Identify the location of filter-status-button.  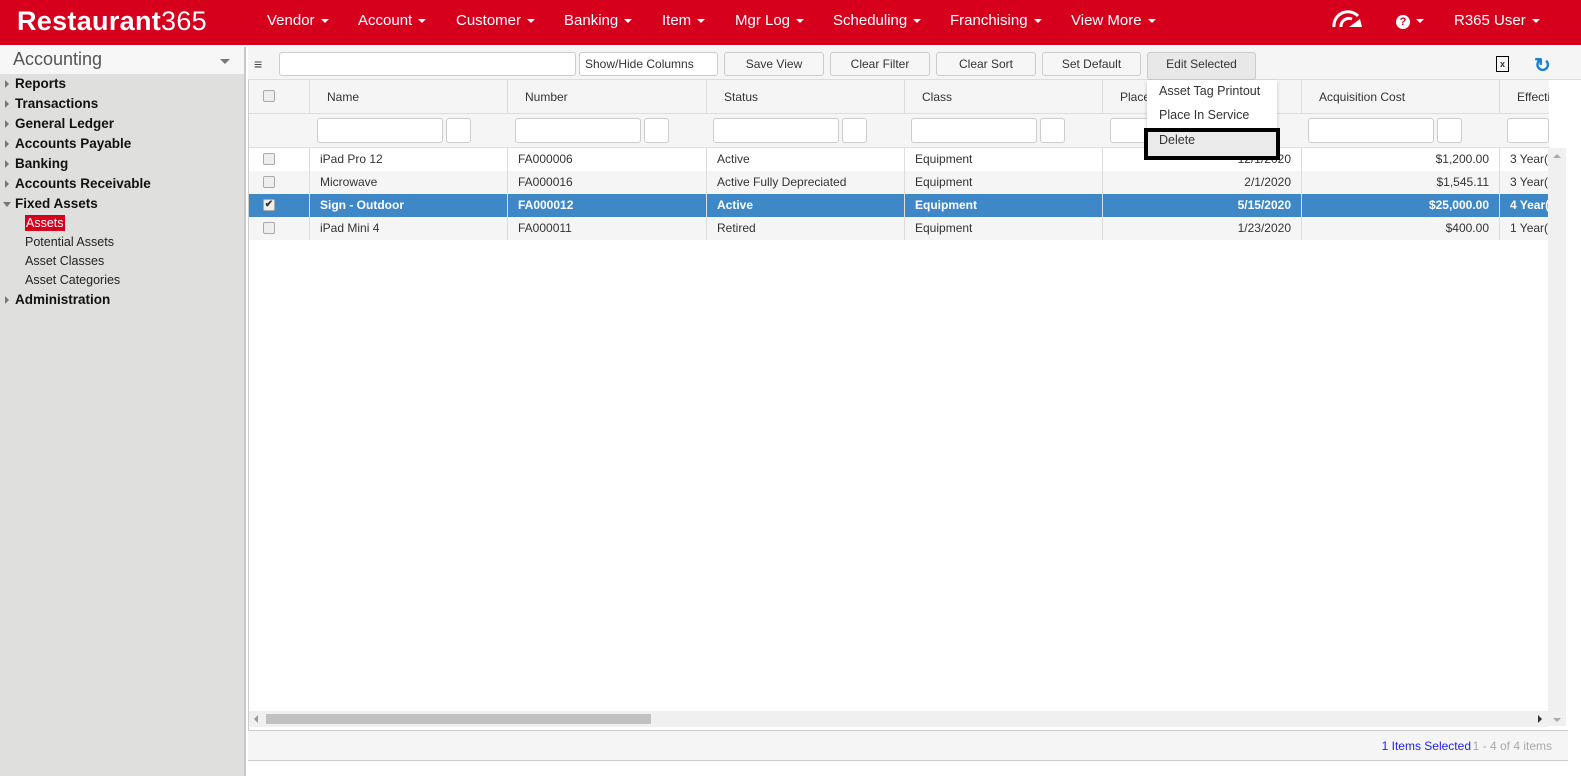
(854, 130).